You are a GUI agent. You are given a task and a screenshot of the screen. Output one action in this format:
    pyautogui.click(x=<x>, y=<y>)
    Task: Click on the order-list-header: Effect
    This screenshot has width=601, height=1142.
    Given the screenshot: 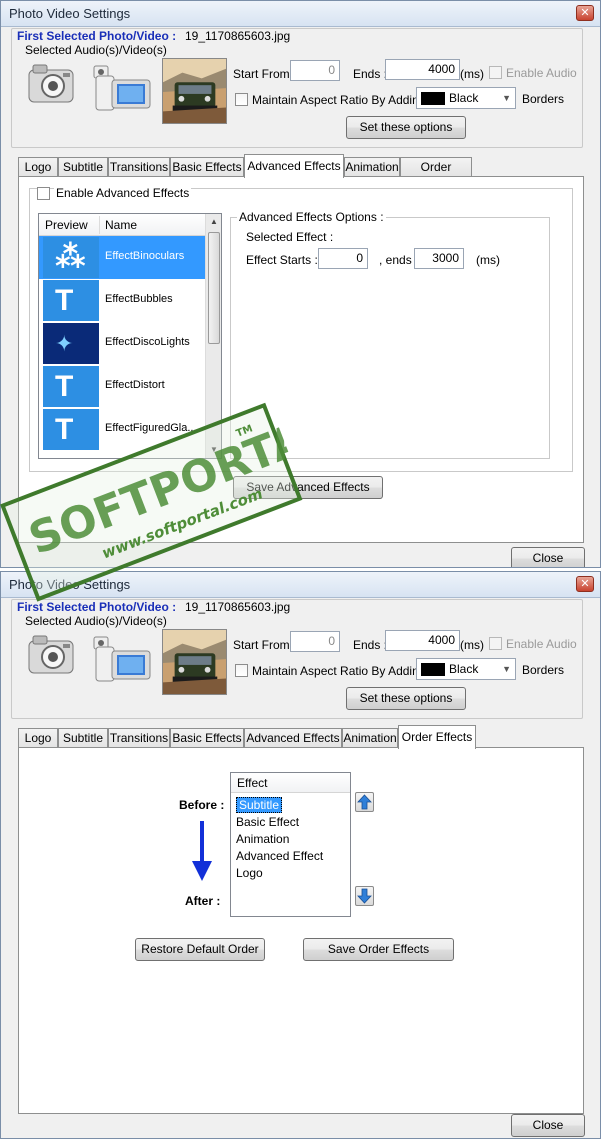 What is the action you would take?
    pyautogui.click(x=290, y=783)
    